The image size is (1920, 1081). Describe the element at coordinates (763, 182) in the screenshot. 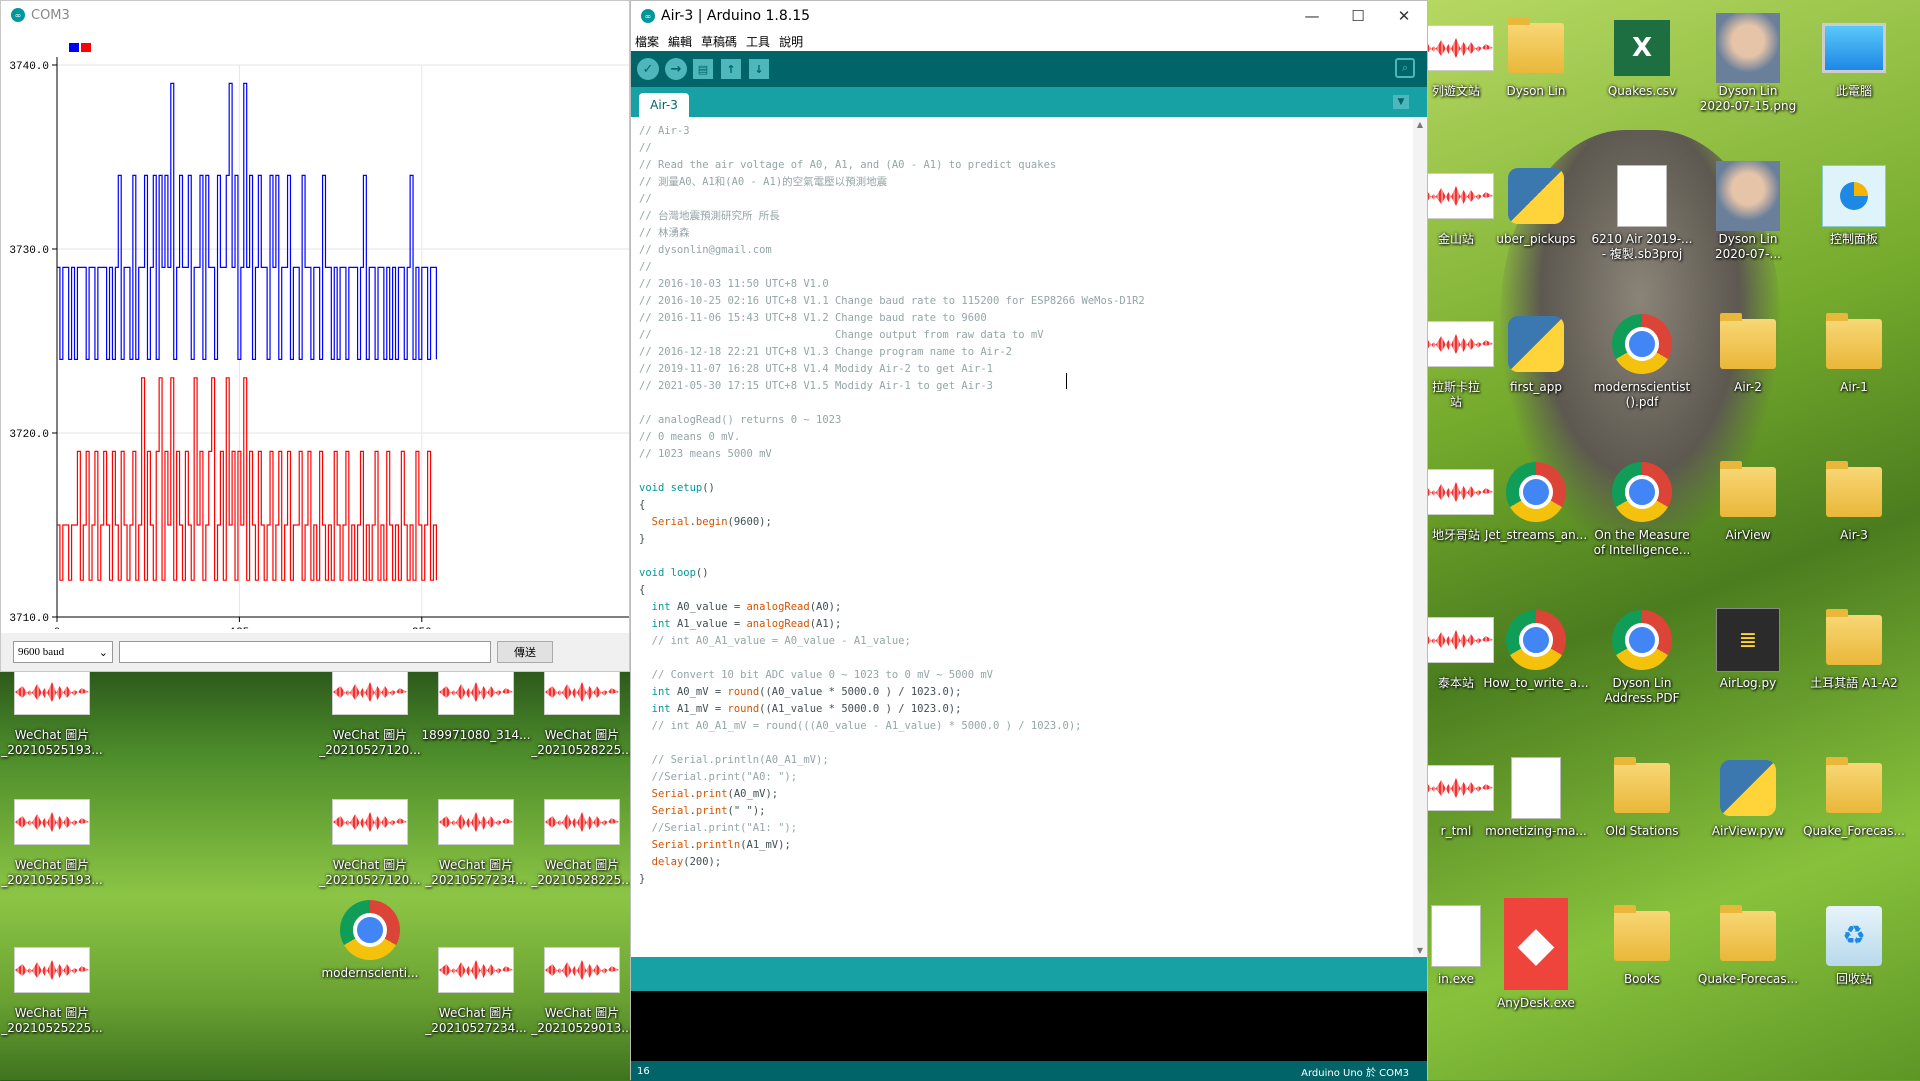

I see `code-line: // 測量A0、A1和(A0 - A1)的空氣電壓以預測地震` at that location.